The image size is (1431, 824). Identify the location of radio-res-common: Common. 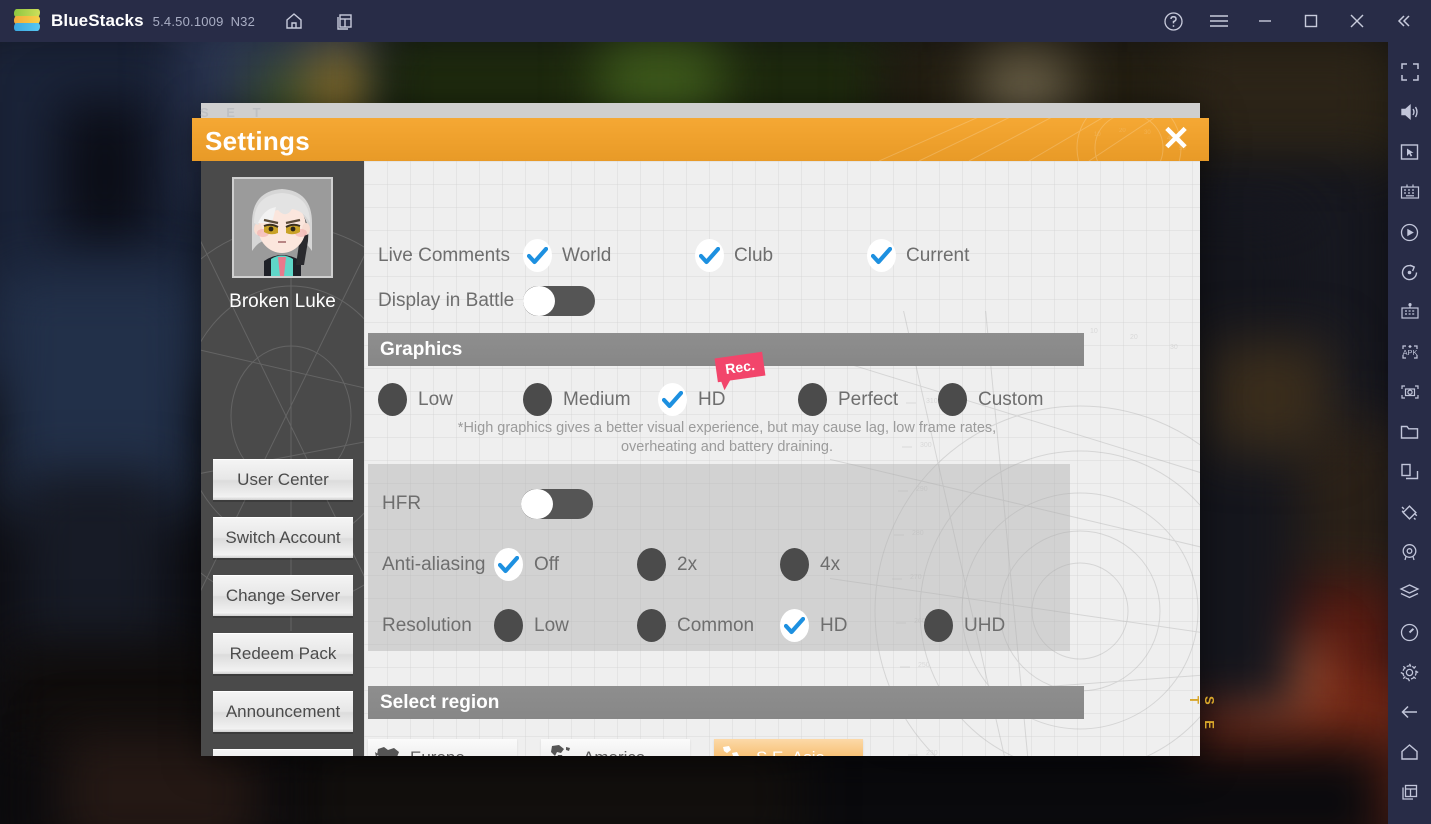
(708, 625).